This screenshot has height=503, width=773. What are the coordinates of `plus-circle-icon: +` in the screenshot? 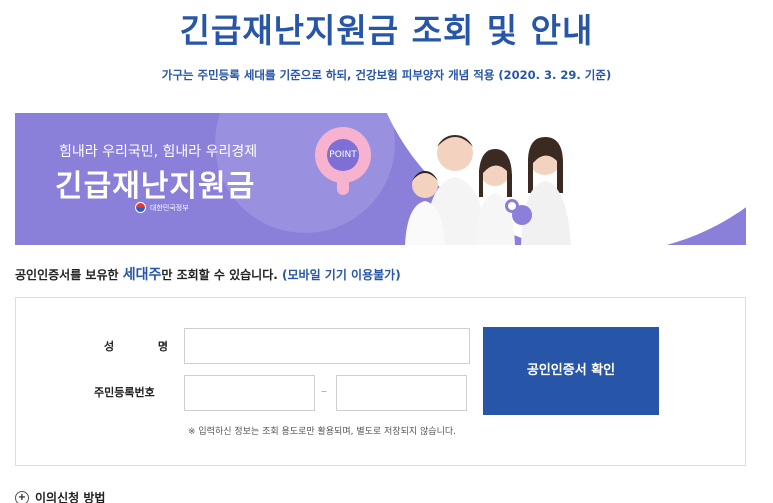 It's located at (22, 496).